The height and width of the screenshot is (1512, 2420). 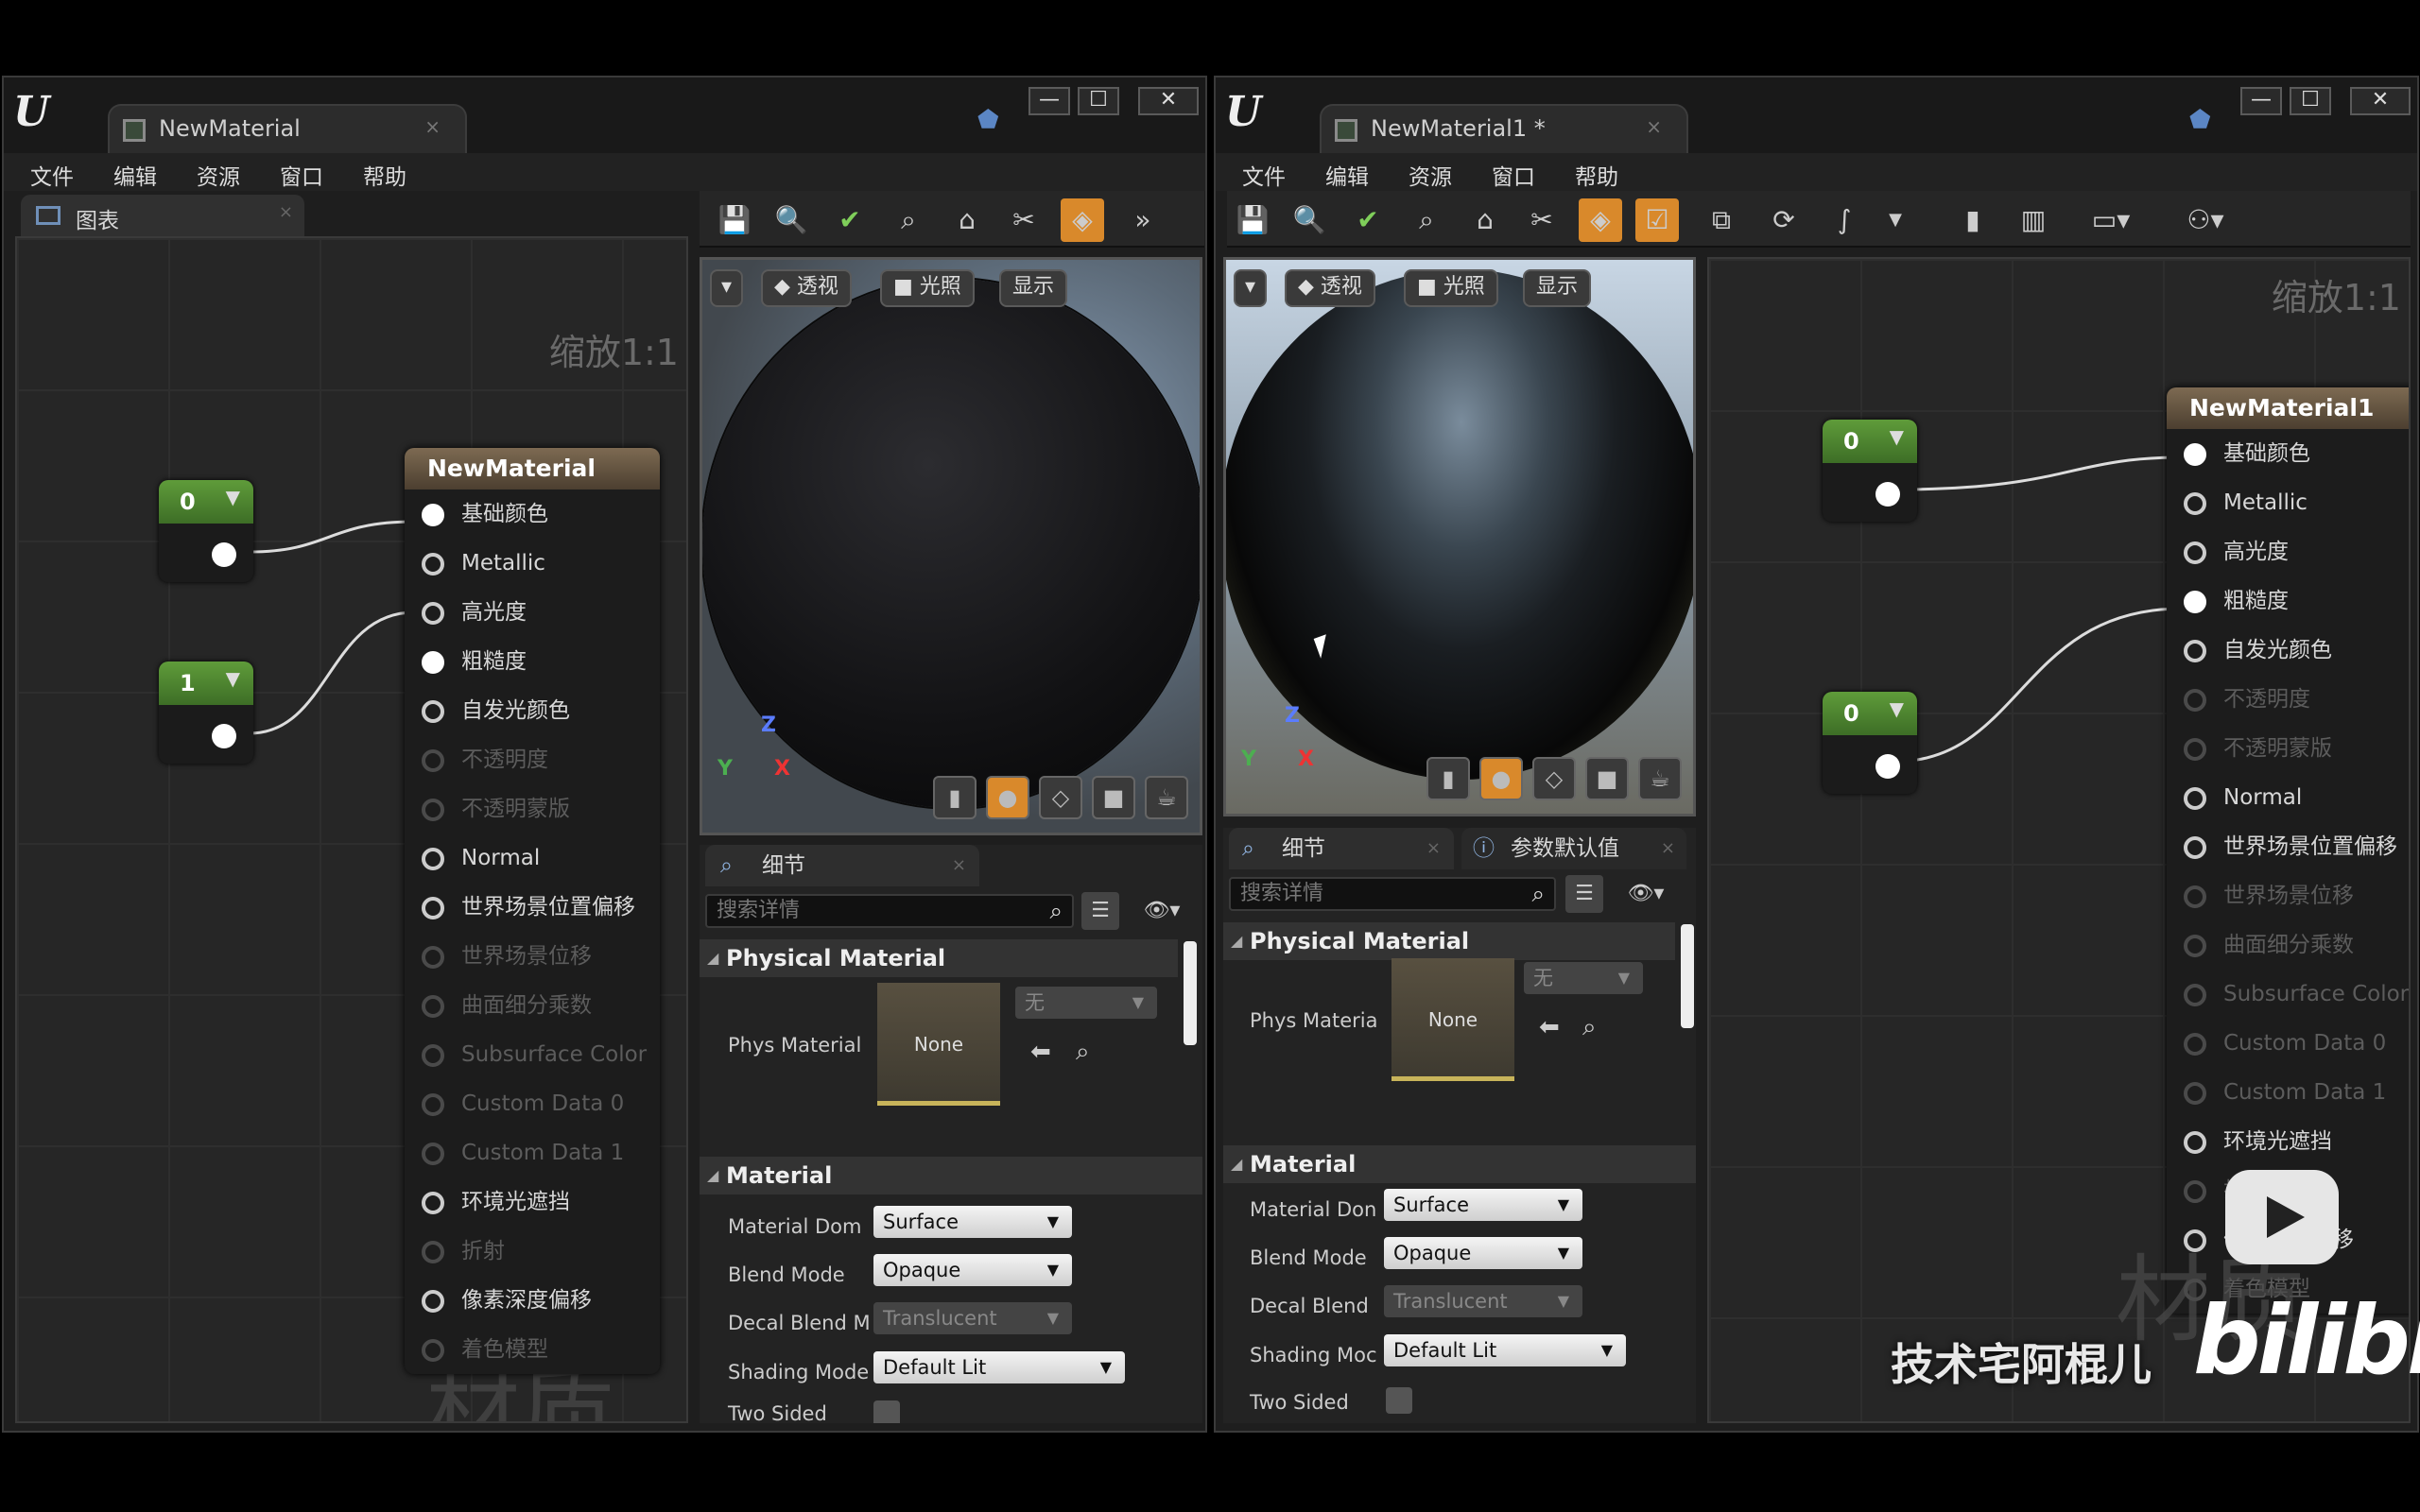 I want to click on browse-asset-icon: ⌕, so click(x=1589, y=1027).